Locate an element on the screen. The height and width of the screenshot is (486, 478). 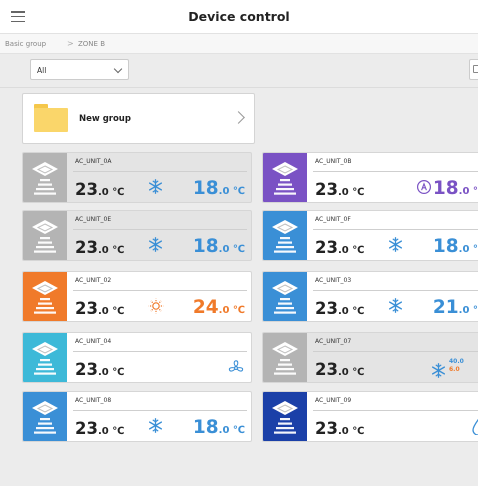
breadcrumb-item-zone: ZONE B is located at coordinates (91, 44).